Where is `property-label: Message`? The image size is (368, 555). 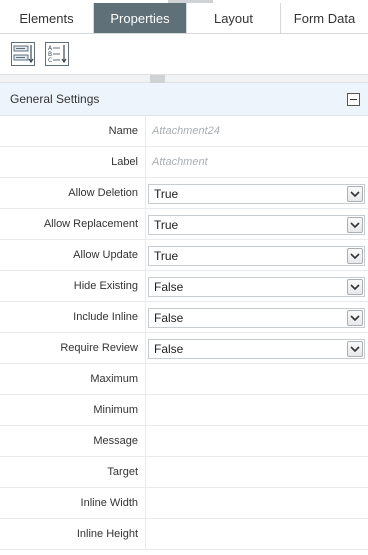 property-label: Message is located at coordinates (115, 441).